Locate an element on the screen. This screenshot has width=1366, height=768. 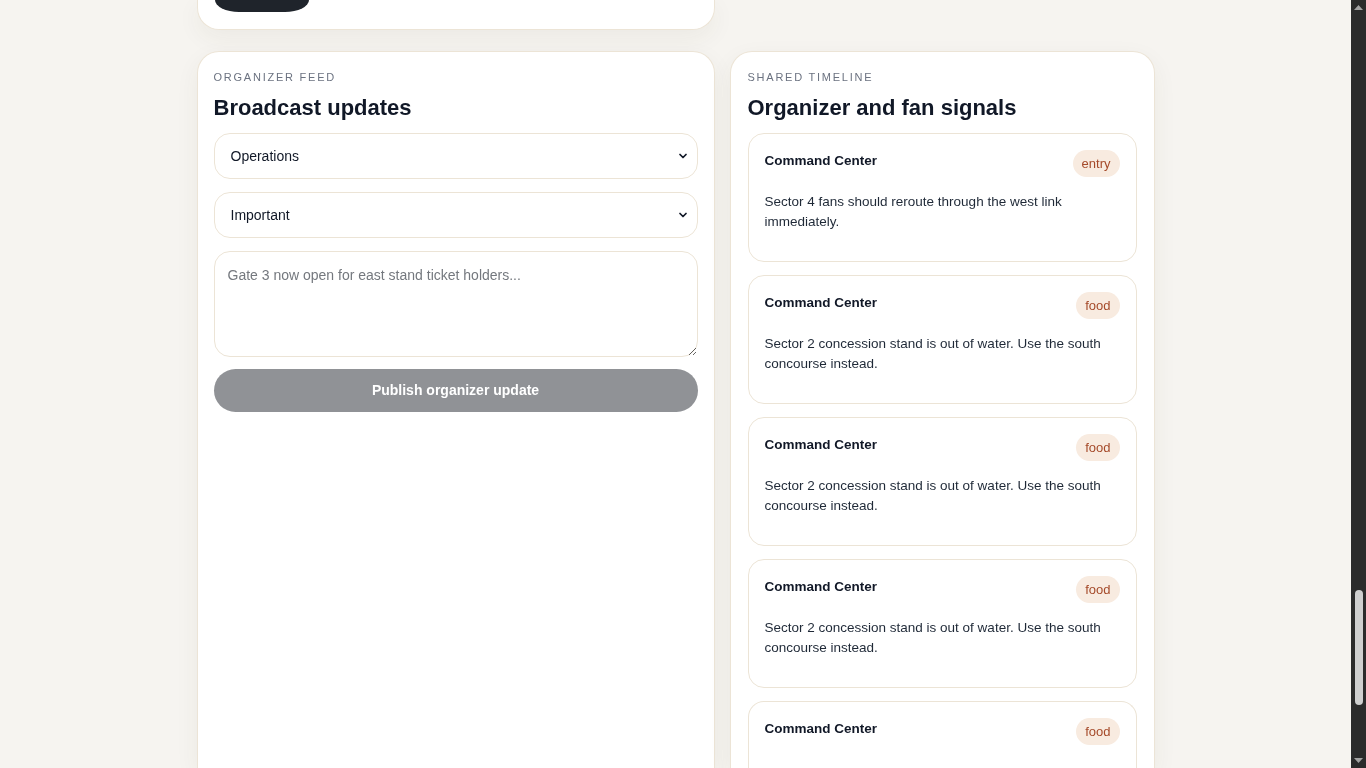
dropdown-select: Important is located at coordinates (455, 215).